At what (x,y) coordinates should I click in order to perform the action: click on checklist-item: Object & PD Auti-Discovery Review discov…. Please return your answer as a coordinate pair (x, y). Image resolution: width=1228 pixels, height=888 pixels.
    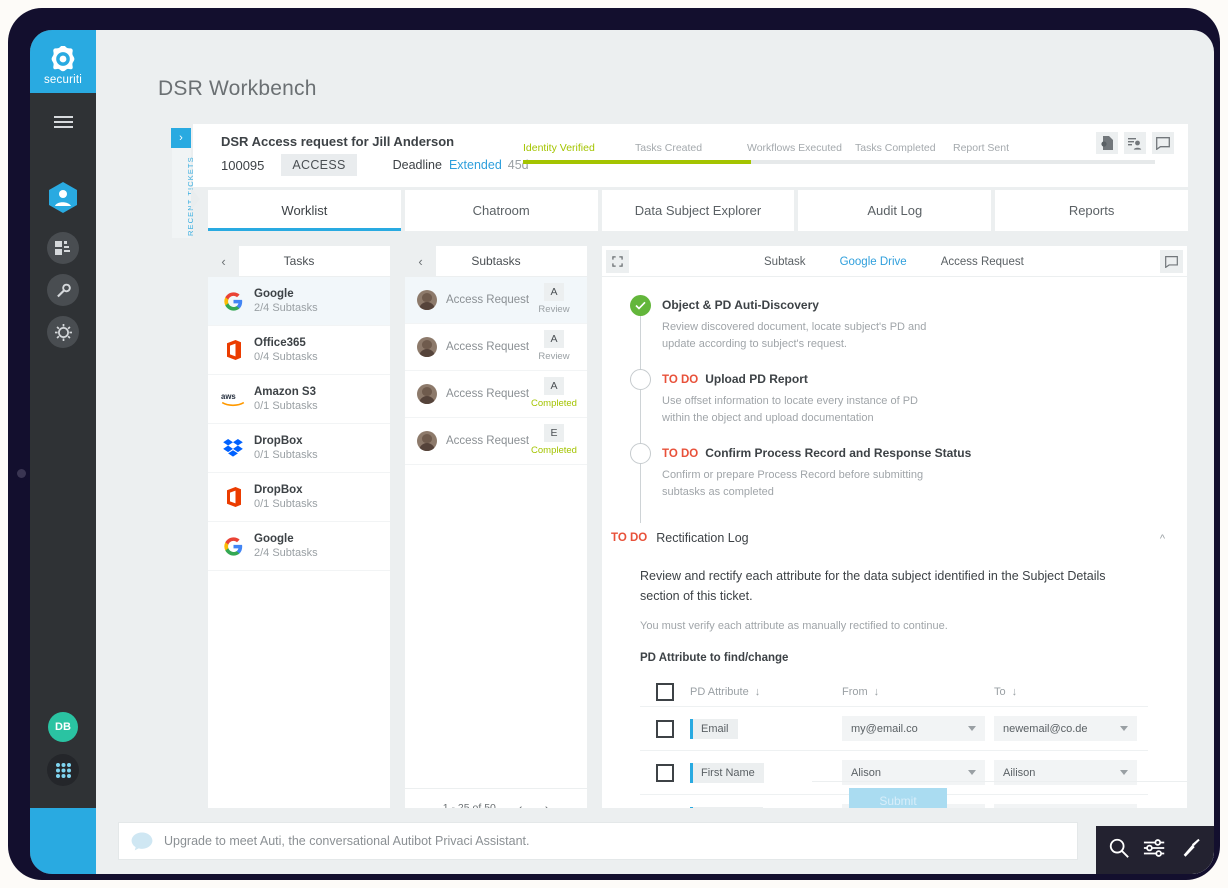
    Looking at the image, I should click on (908, 335).